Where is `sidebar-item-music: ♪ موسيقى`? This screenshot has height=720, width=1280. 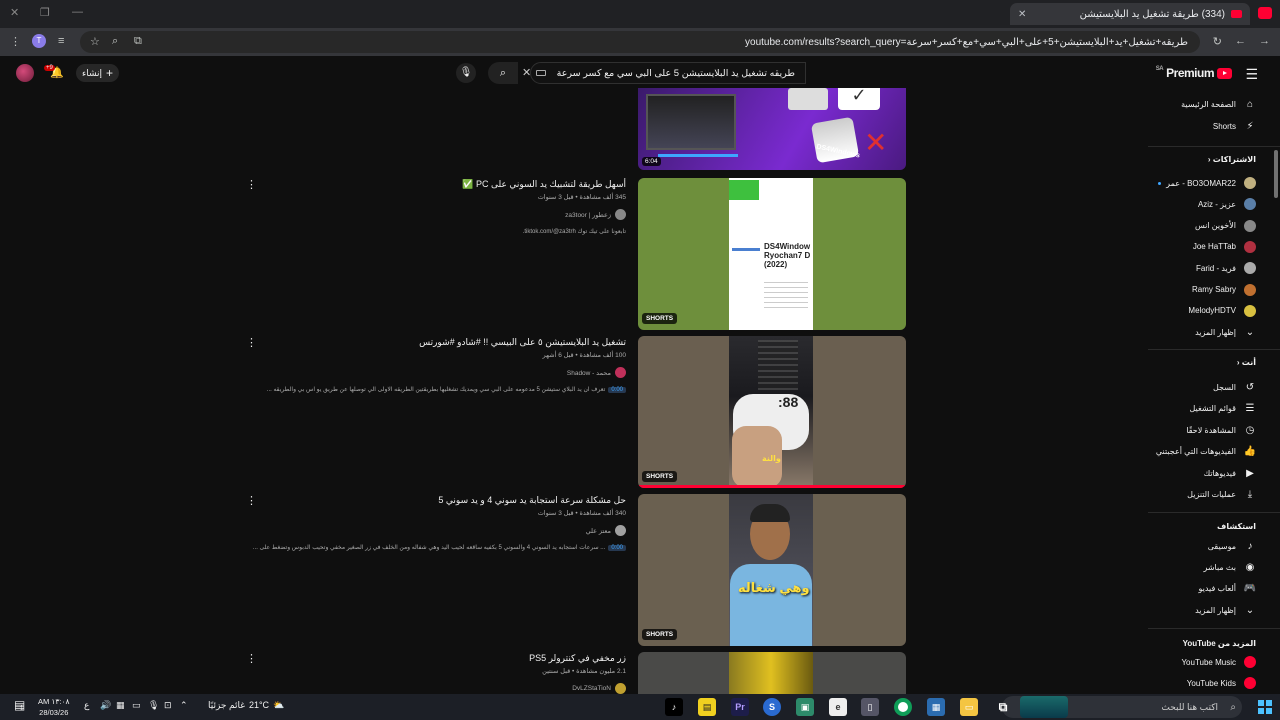
sidebar-item-music: ♪ موسيقى is located at coordinates (1232, 546).